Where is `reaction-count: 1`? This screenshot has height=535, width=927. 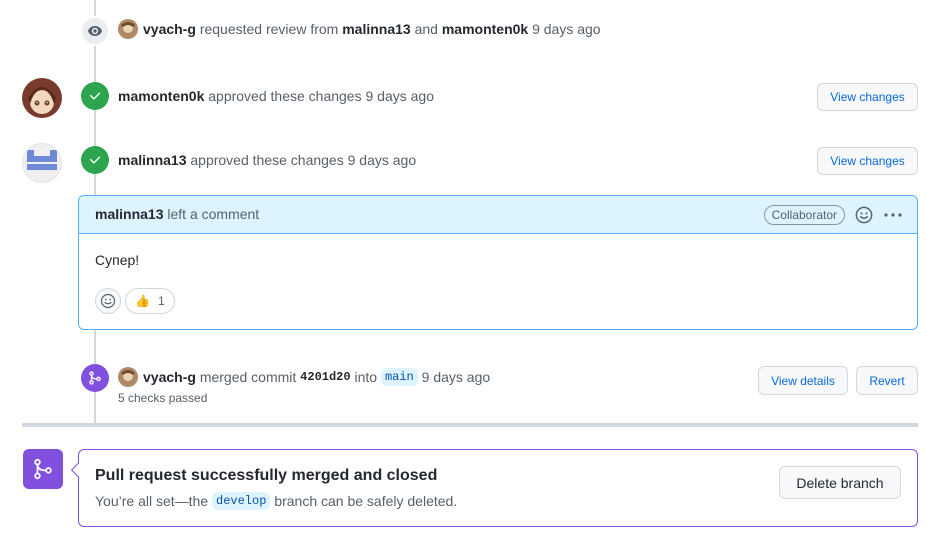 reaction-count: 1 is located at coordinates (161, 301).